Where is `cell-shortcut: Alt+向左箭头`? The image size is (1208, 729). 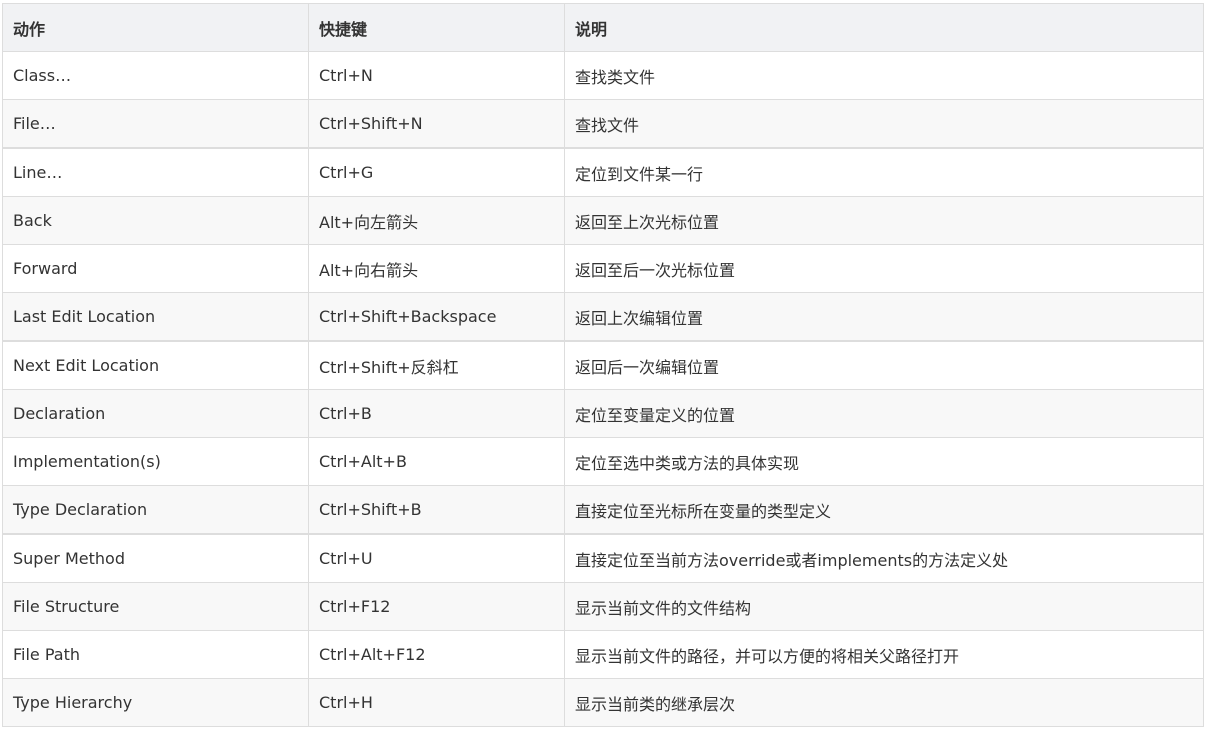 cell-shortcut: Alt+向左箭头 is located at coordinates (436, 220).